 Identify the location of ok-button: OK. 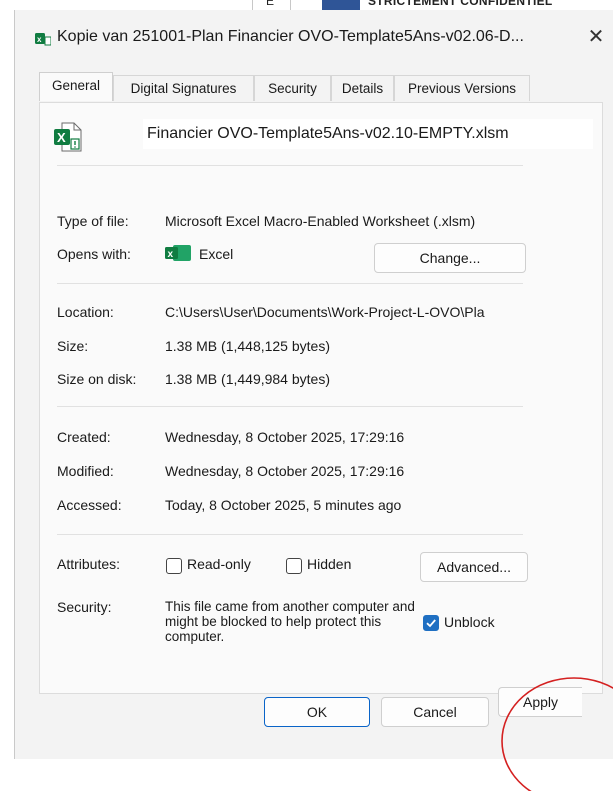
(317, 712).